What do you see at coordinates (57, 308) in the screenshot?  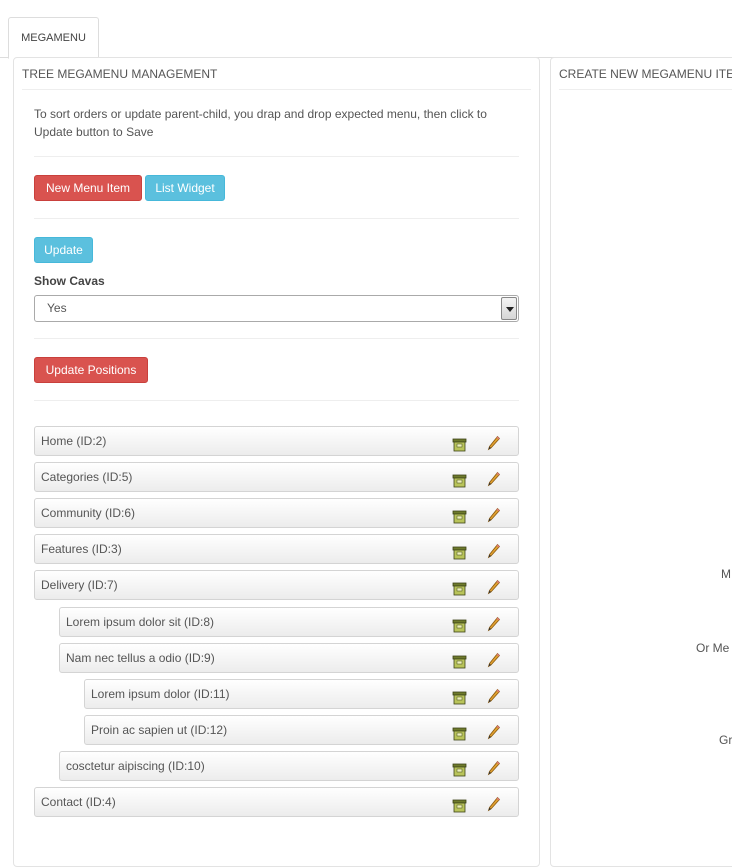 I see `show-cavas-selected-value: Yes` at bounding box center [57, 308].